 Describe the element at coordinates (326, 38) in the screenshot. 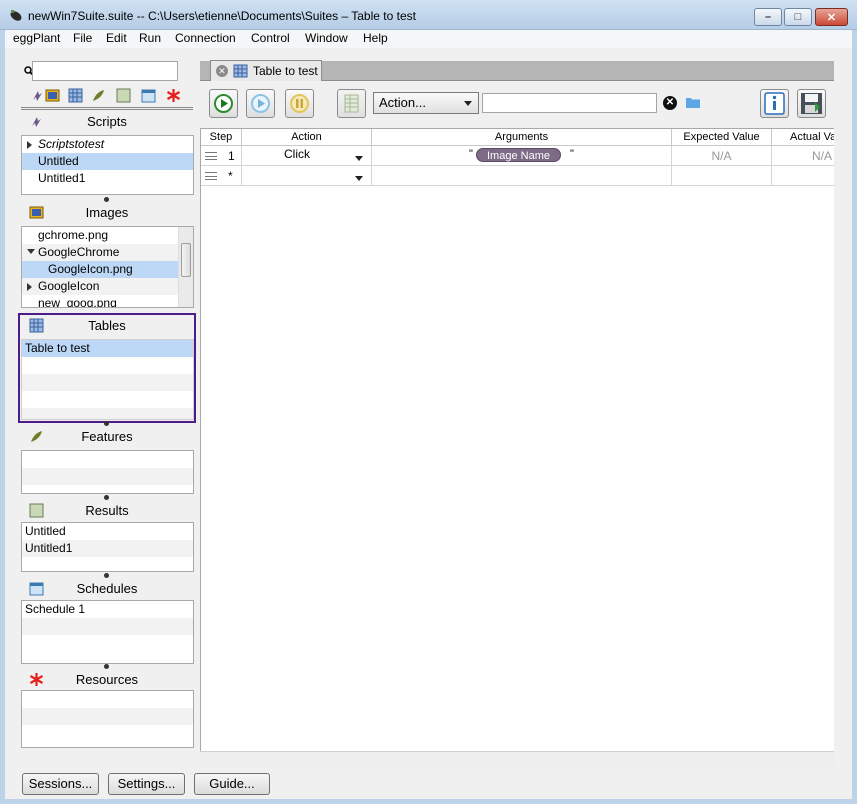

I see `menu-window: Window` at that location.